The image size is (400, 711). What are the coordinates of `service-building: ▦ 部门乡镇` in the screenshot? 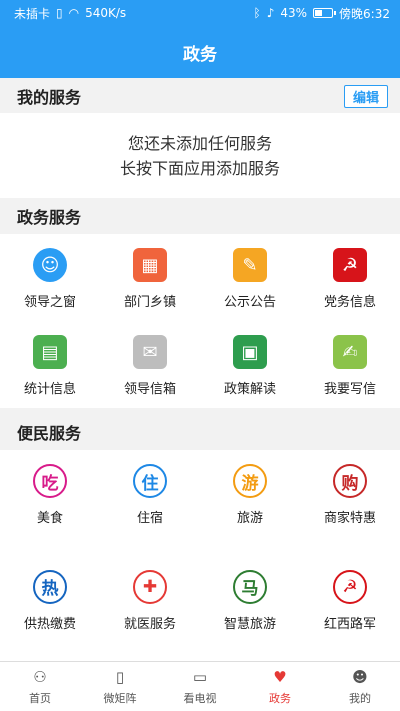 It's located at (150, 277).